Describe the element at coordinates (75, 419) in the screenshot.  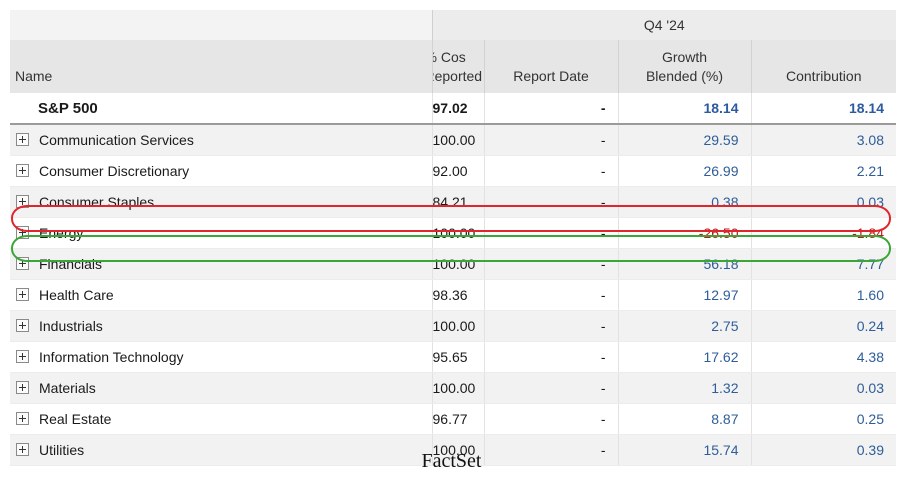
I see `sector-name: Real Estate` at that location.